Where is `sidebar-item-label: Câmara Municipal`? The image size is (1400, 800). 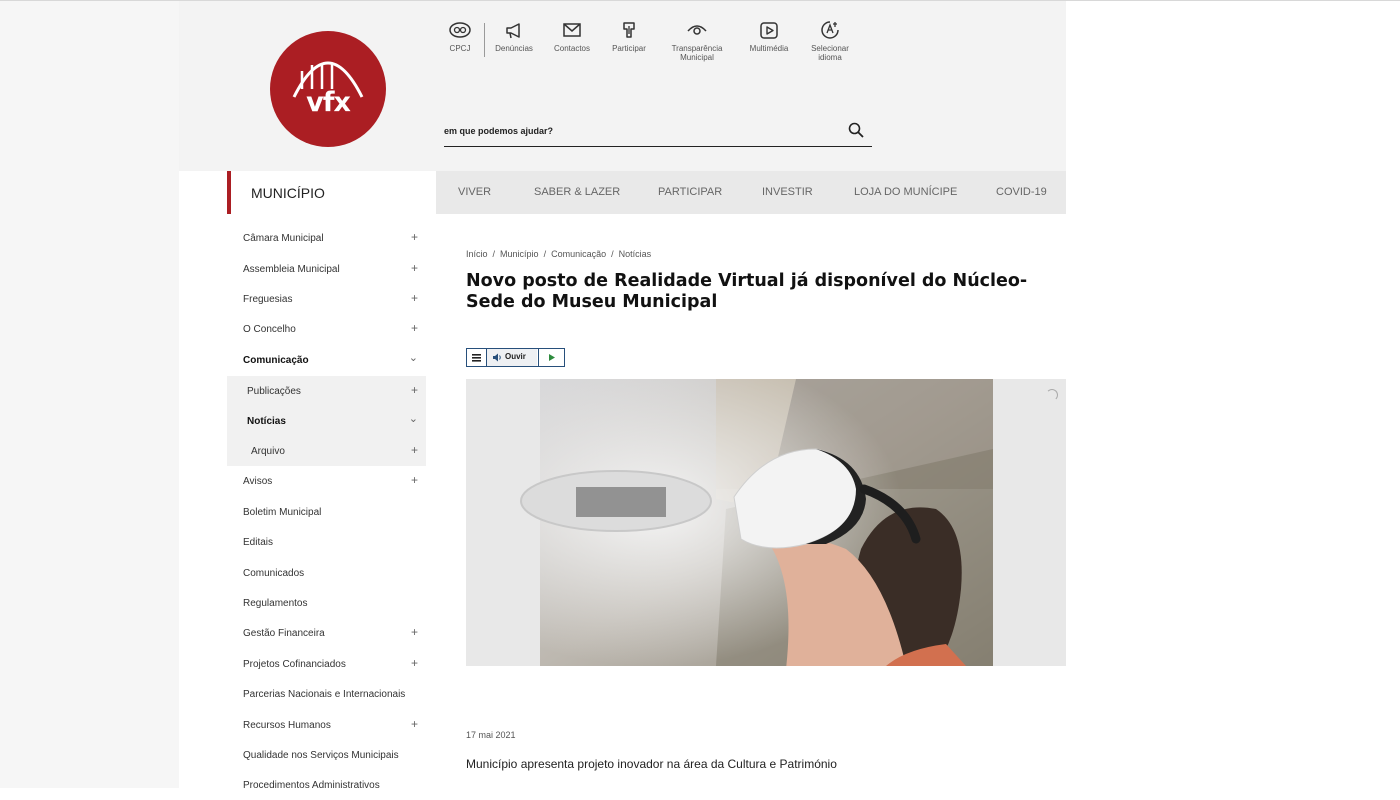 sidebar-item-label: Câmara Municipal is located at coordinates (283, 238).